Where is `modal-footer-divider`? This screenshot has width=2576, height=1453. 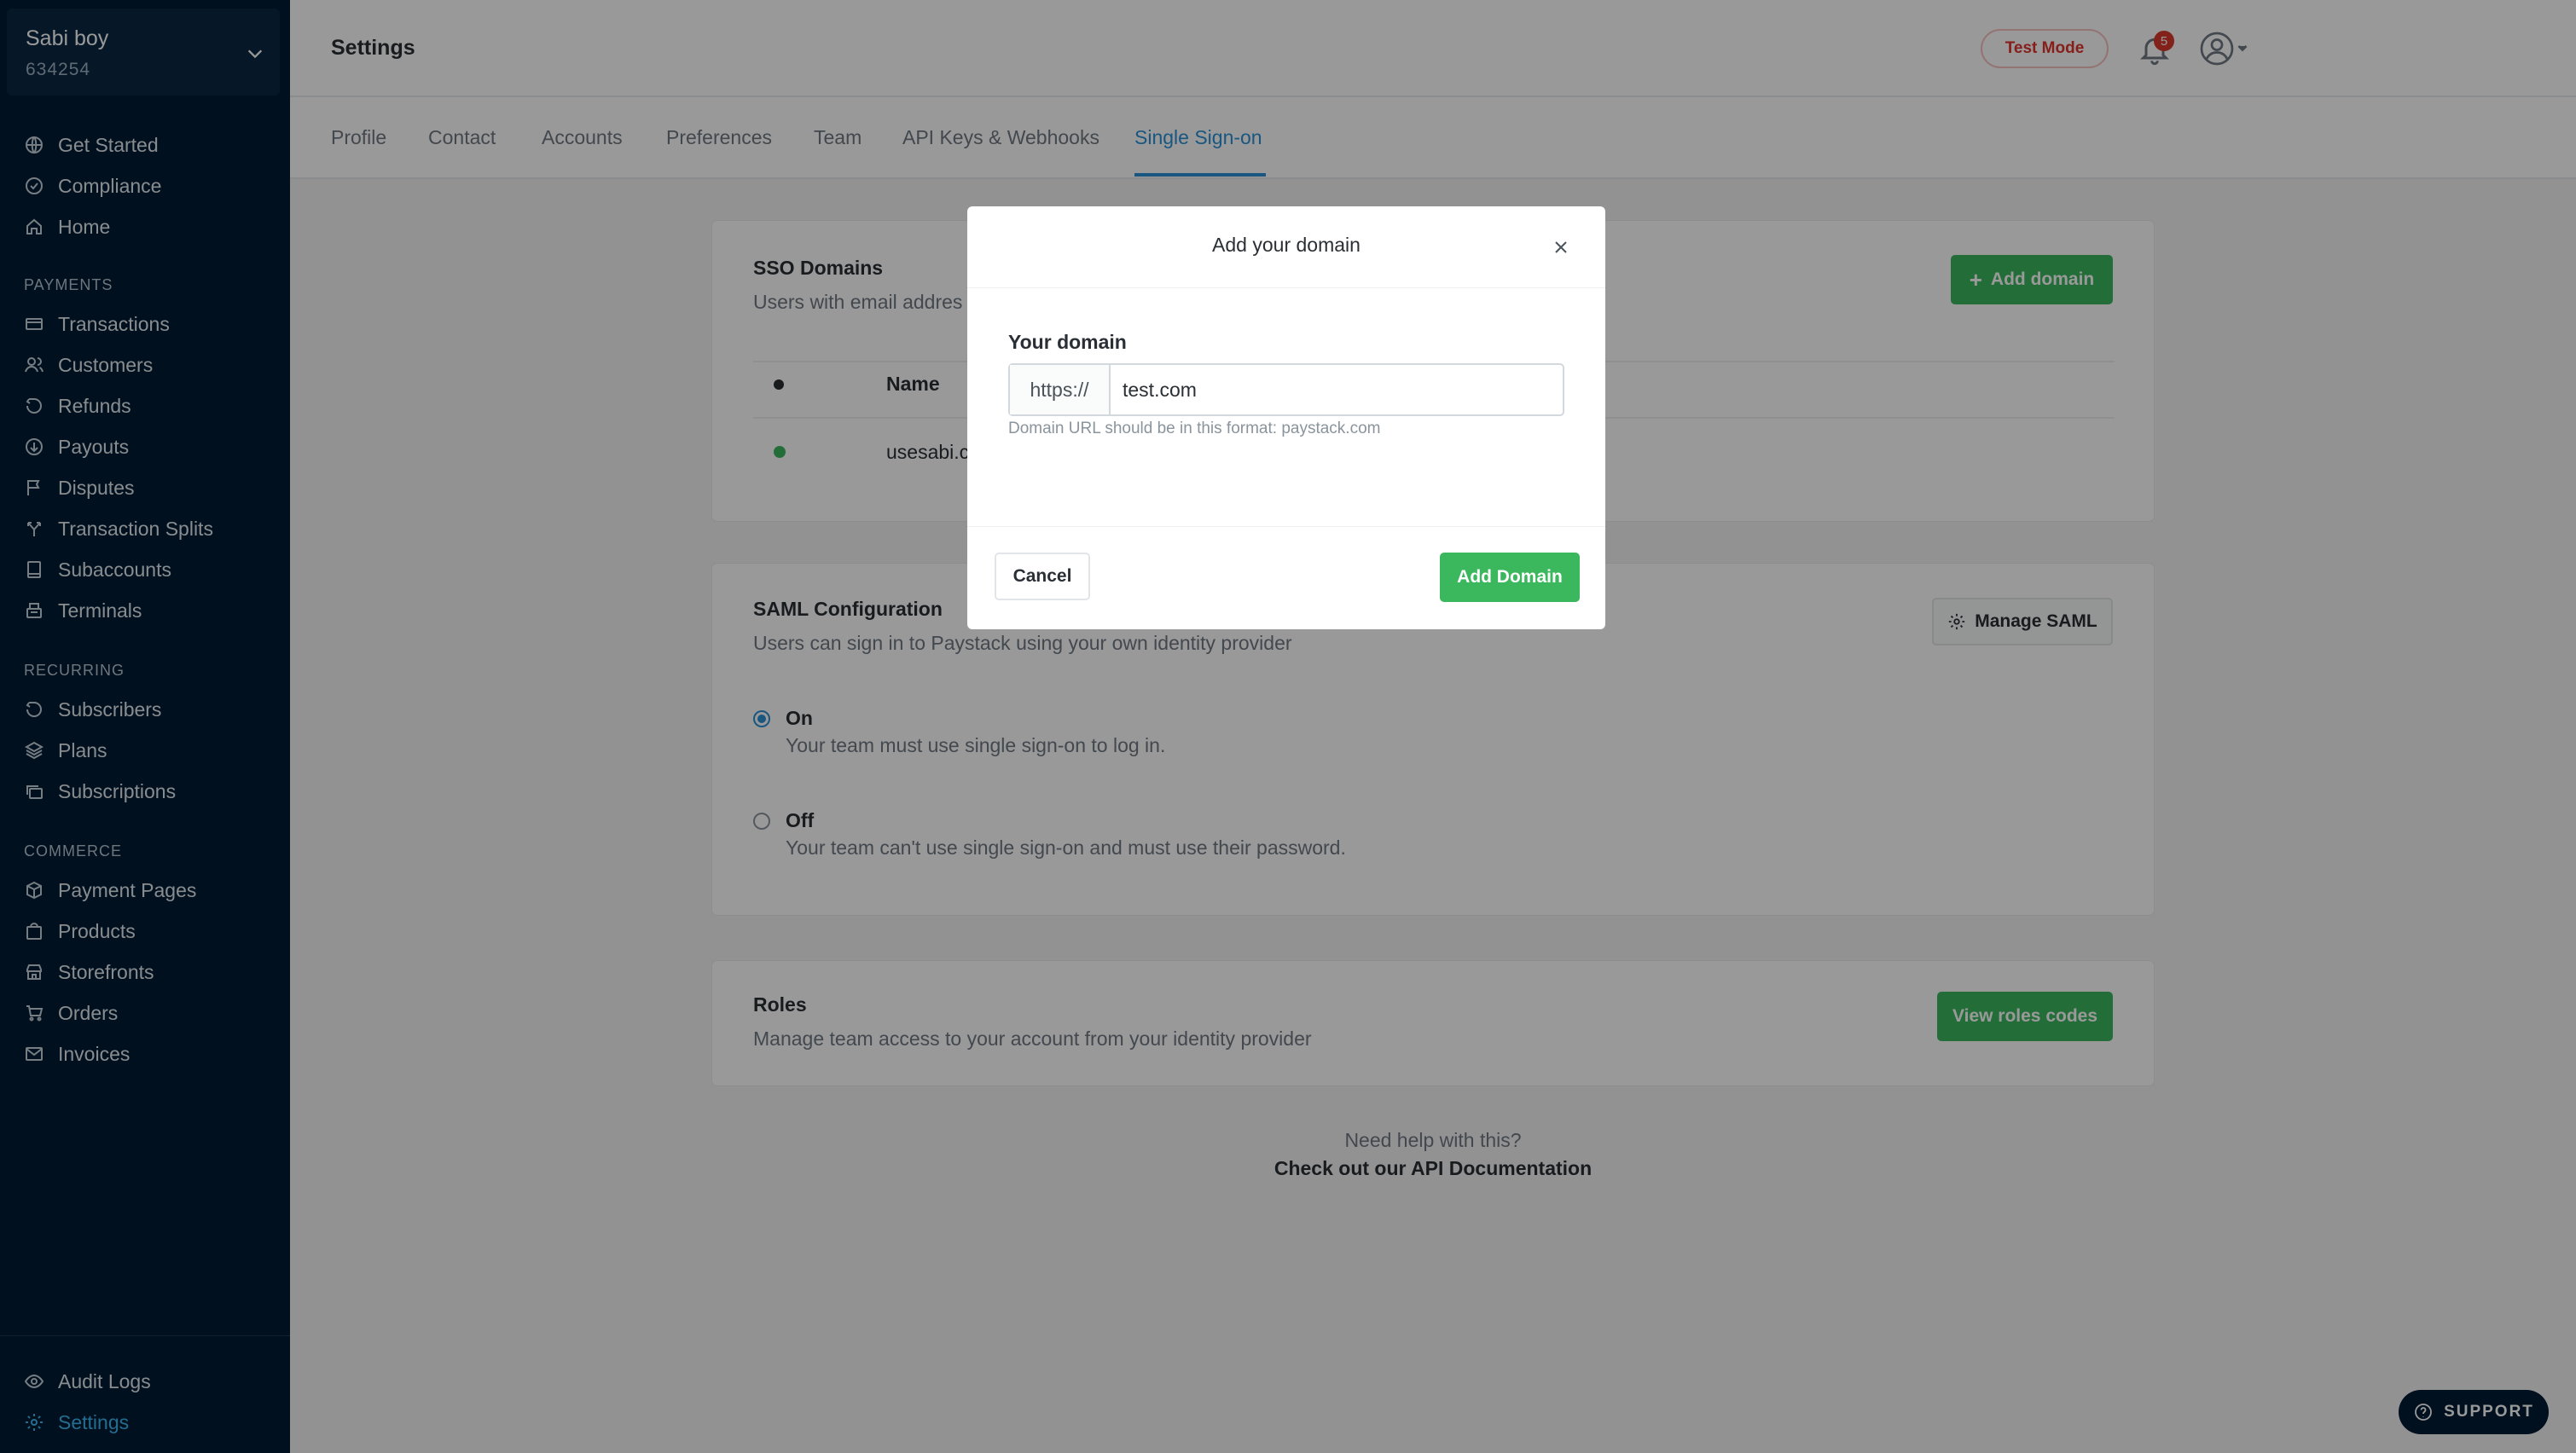 modal-footer-divider is located at coordinates (1286, 526).